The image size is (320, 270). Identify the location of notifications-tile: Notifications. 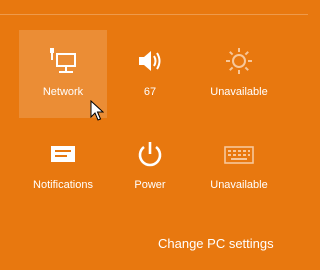
(63, 167).